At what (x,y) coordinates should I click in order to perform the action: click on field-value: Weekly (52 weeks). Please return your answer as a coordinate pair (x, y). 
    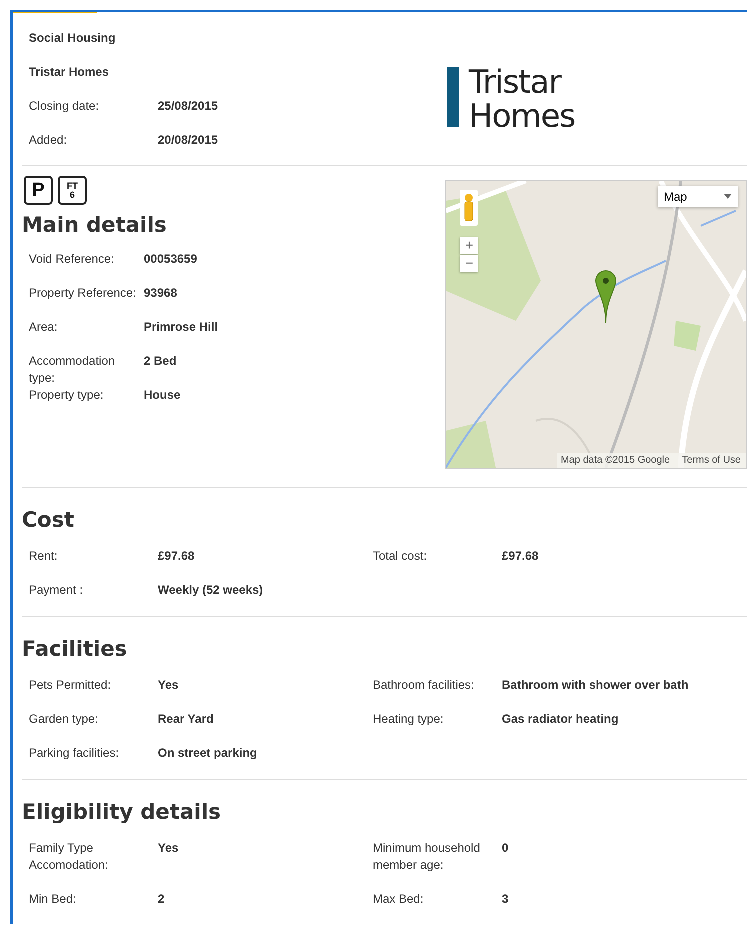
    Looking at the image, I should click on (211, 590).